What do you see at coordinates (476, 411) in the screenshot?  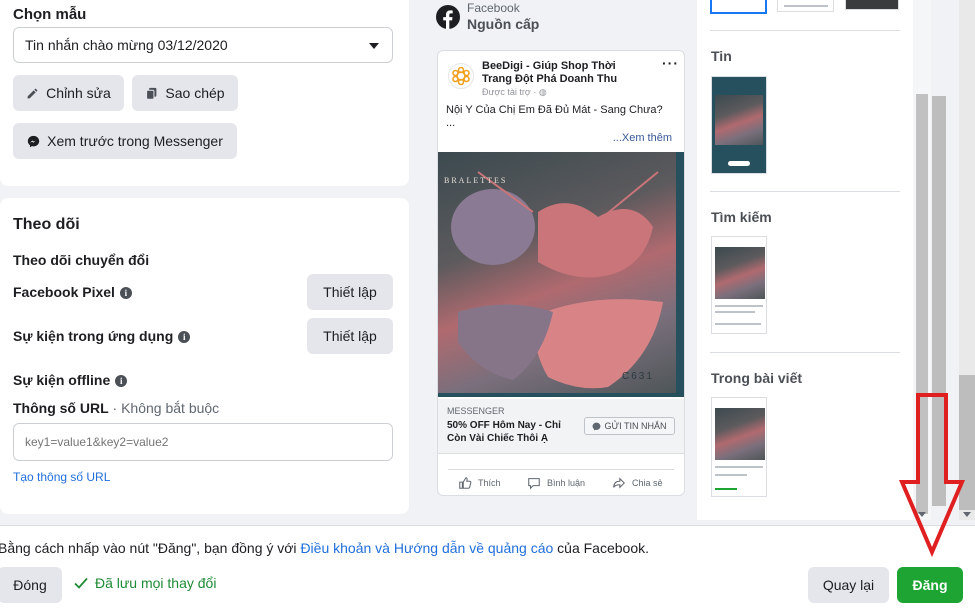 I see `cta-source: MESSENGER` at bounding box center [476, 411].